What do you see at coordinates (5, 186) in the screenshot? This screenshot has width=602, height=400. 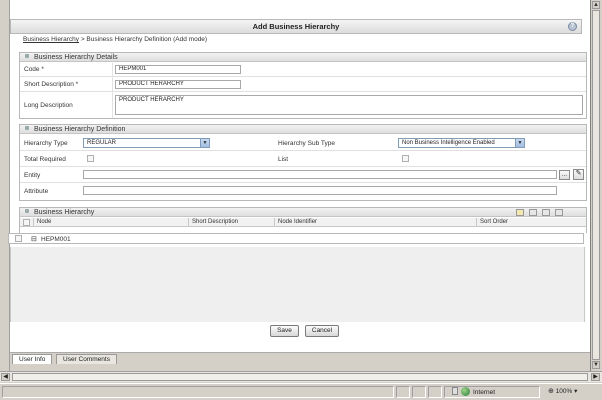 I see `left-frame-strip` at bounding box center [5, 186].